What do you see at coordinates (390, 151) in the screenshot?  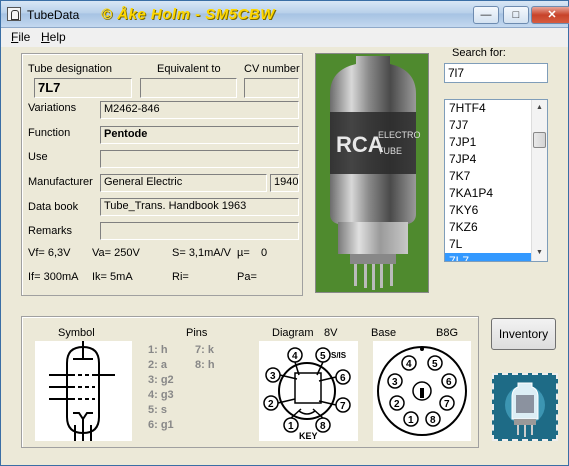 I see `photo-line2-text: TUBE` at bounding box center [390, 151].